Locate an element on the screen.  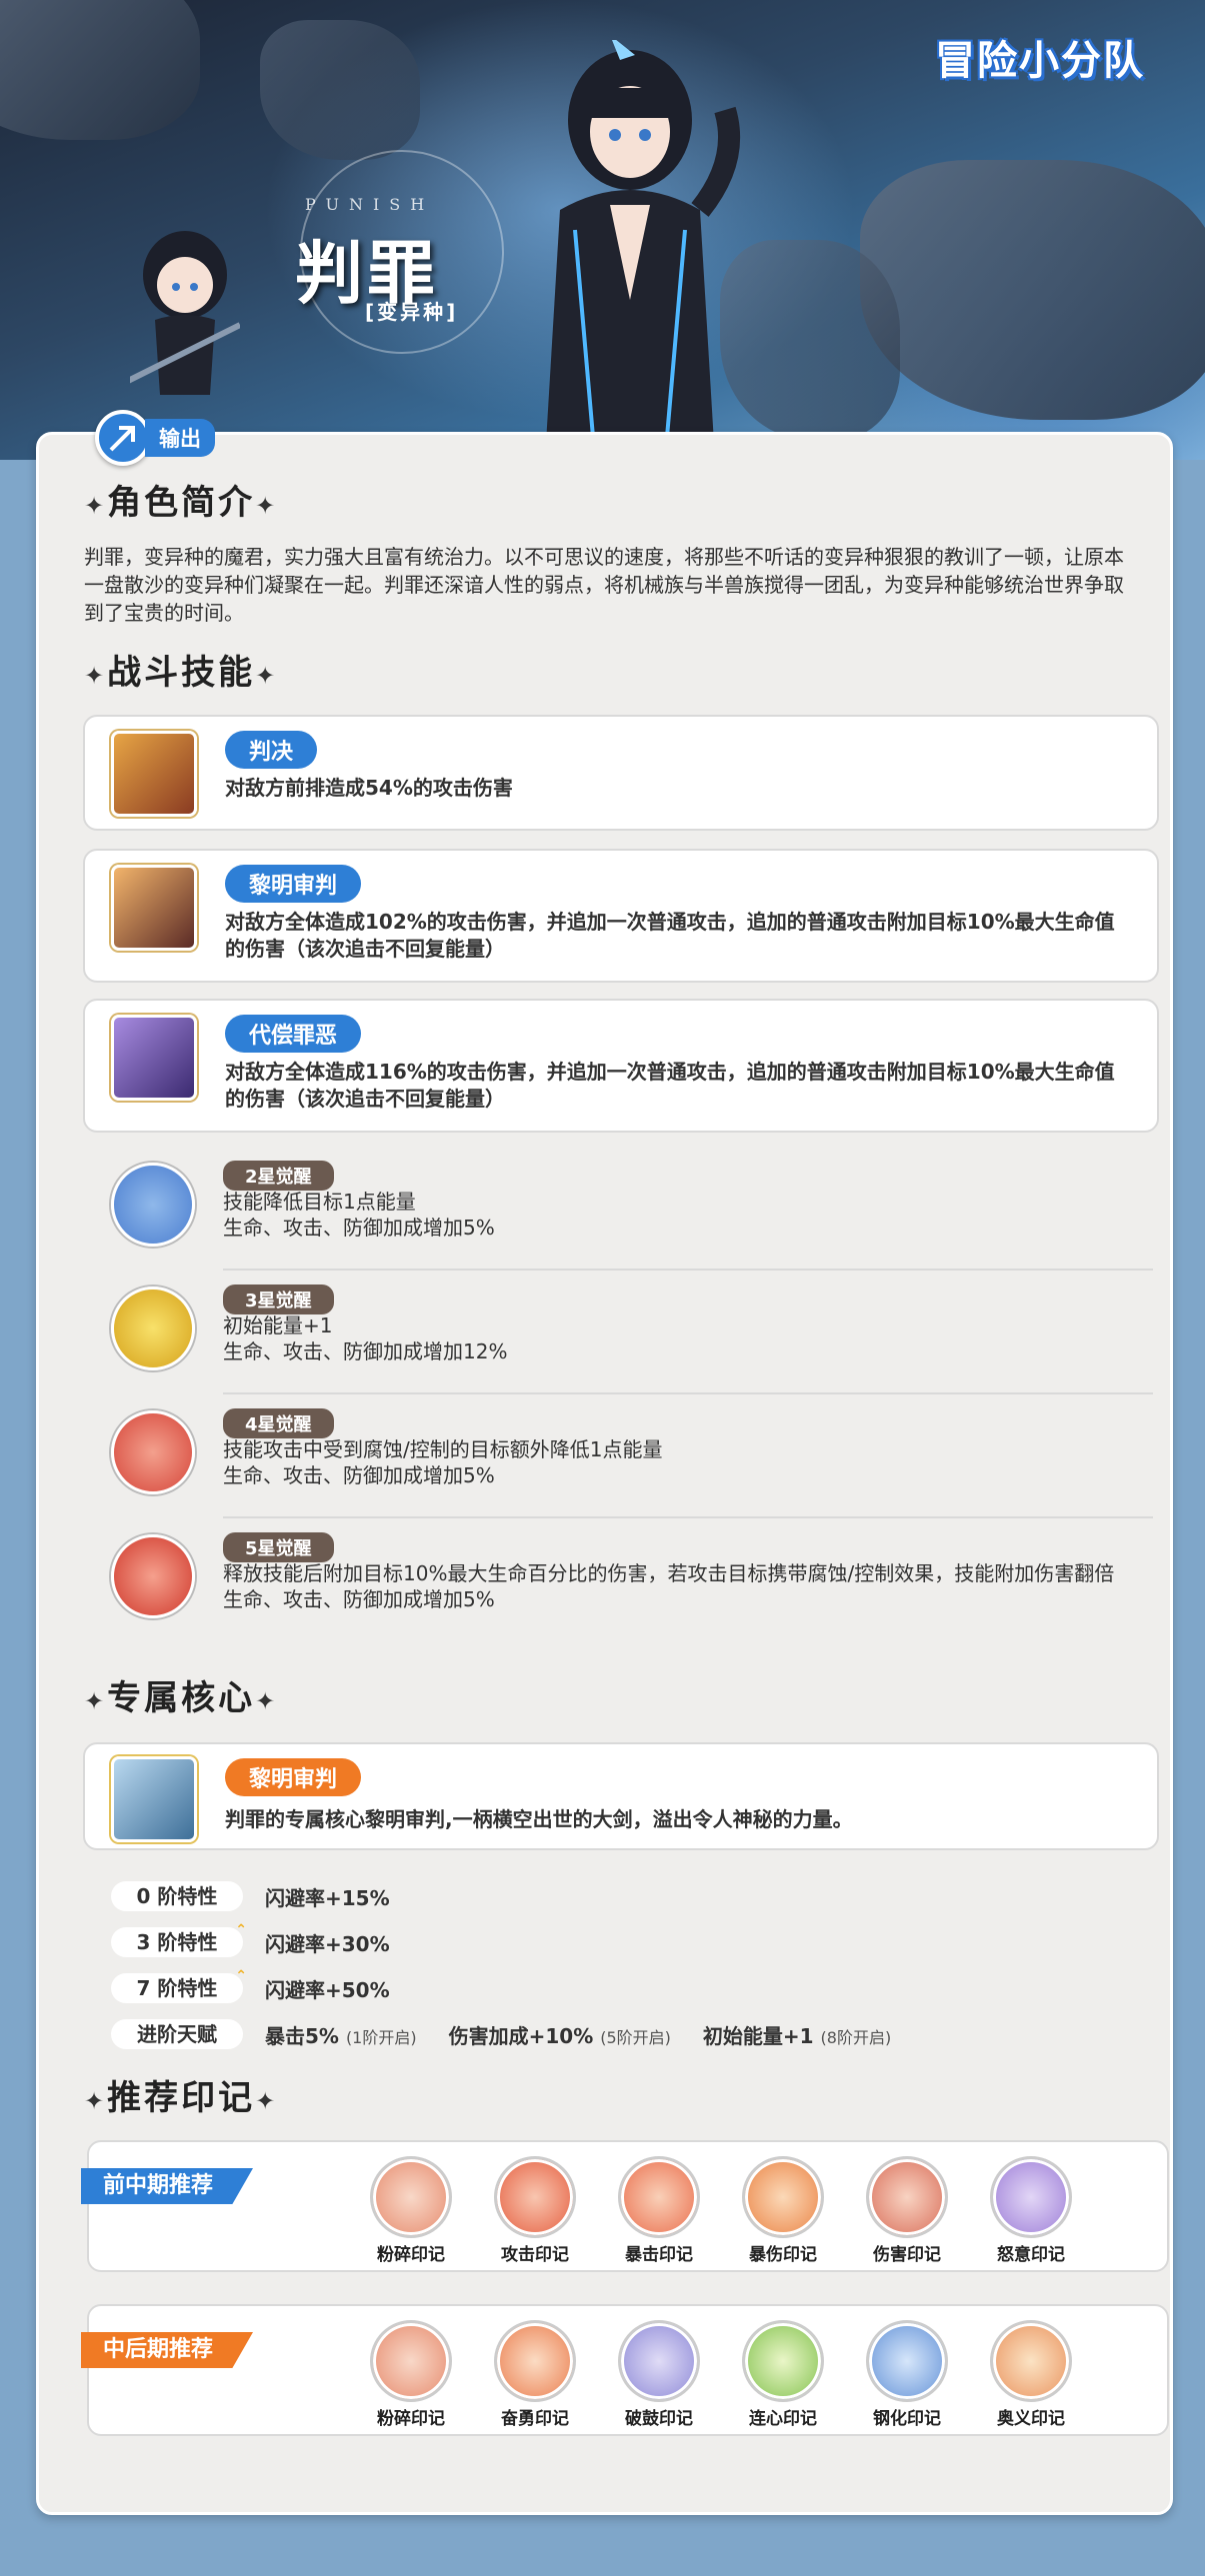
talent-item: 初始能量+1 (8阶开启) is located at coordinates (797, 2036).